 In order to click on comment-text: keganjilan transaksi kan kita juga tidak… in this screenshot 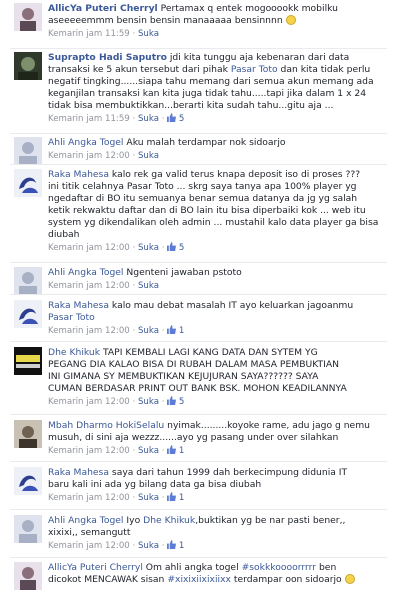, I will do `click(207, 93)`.